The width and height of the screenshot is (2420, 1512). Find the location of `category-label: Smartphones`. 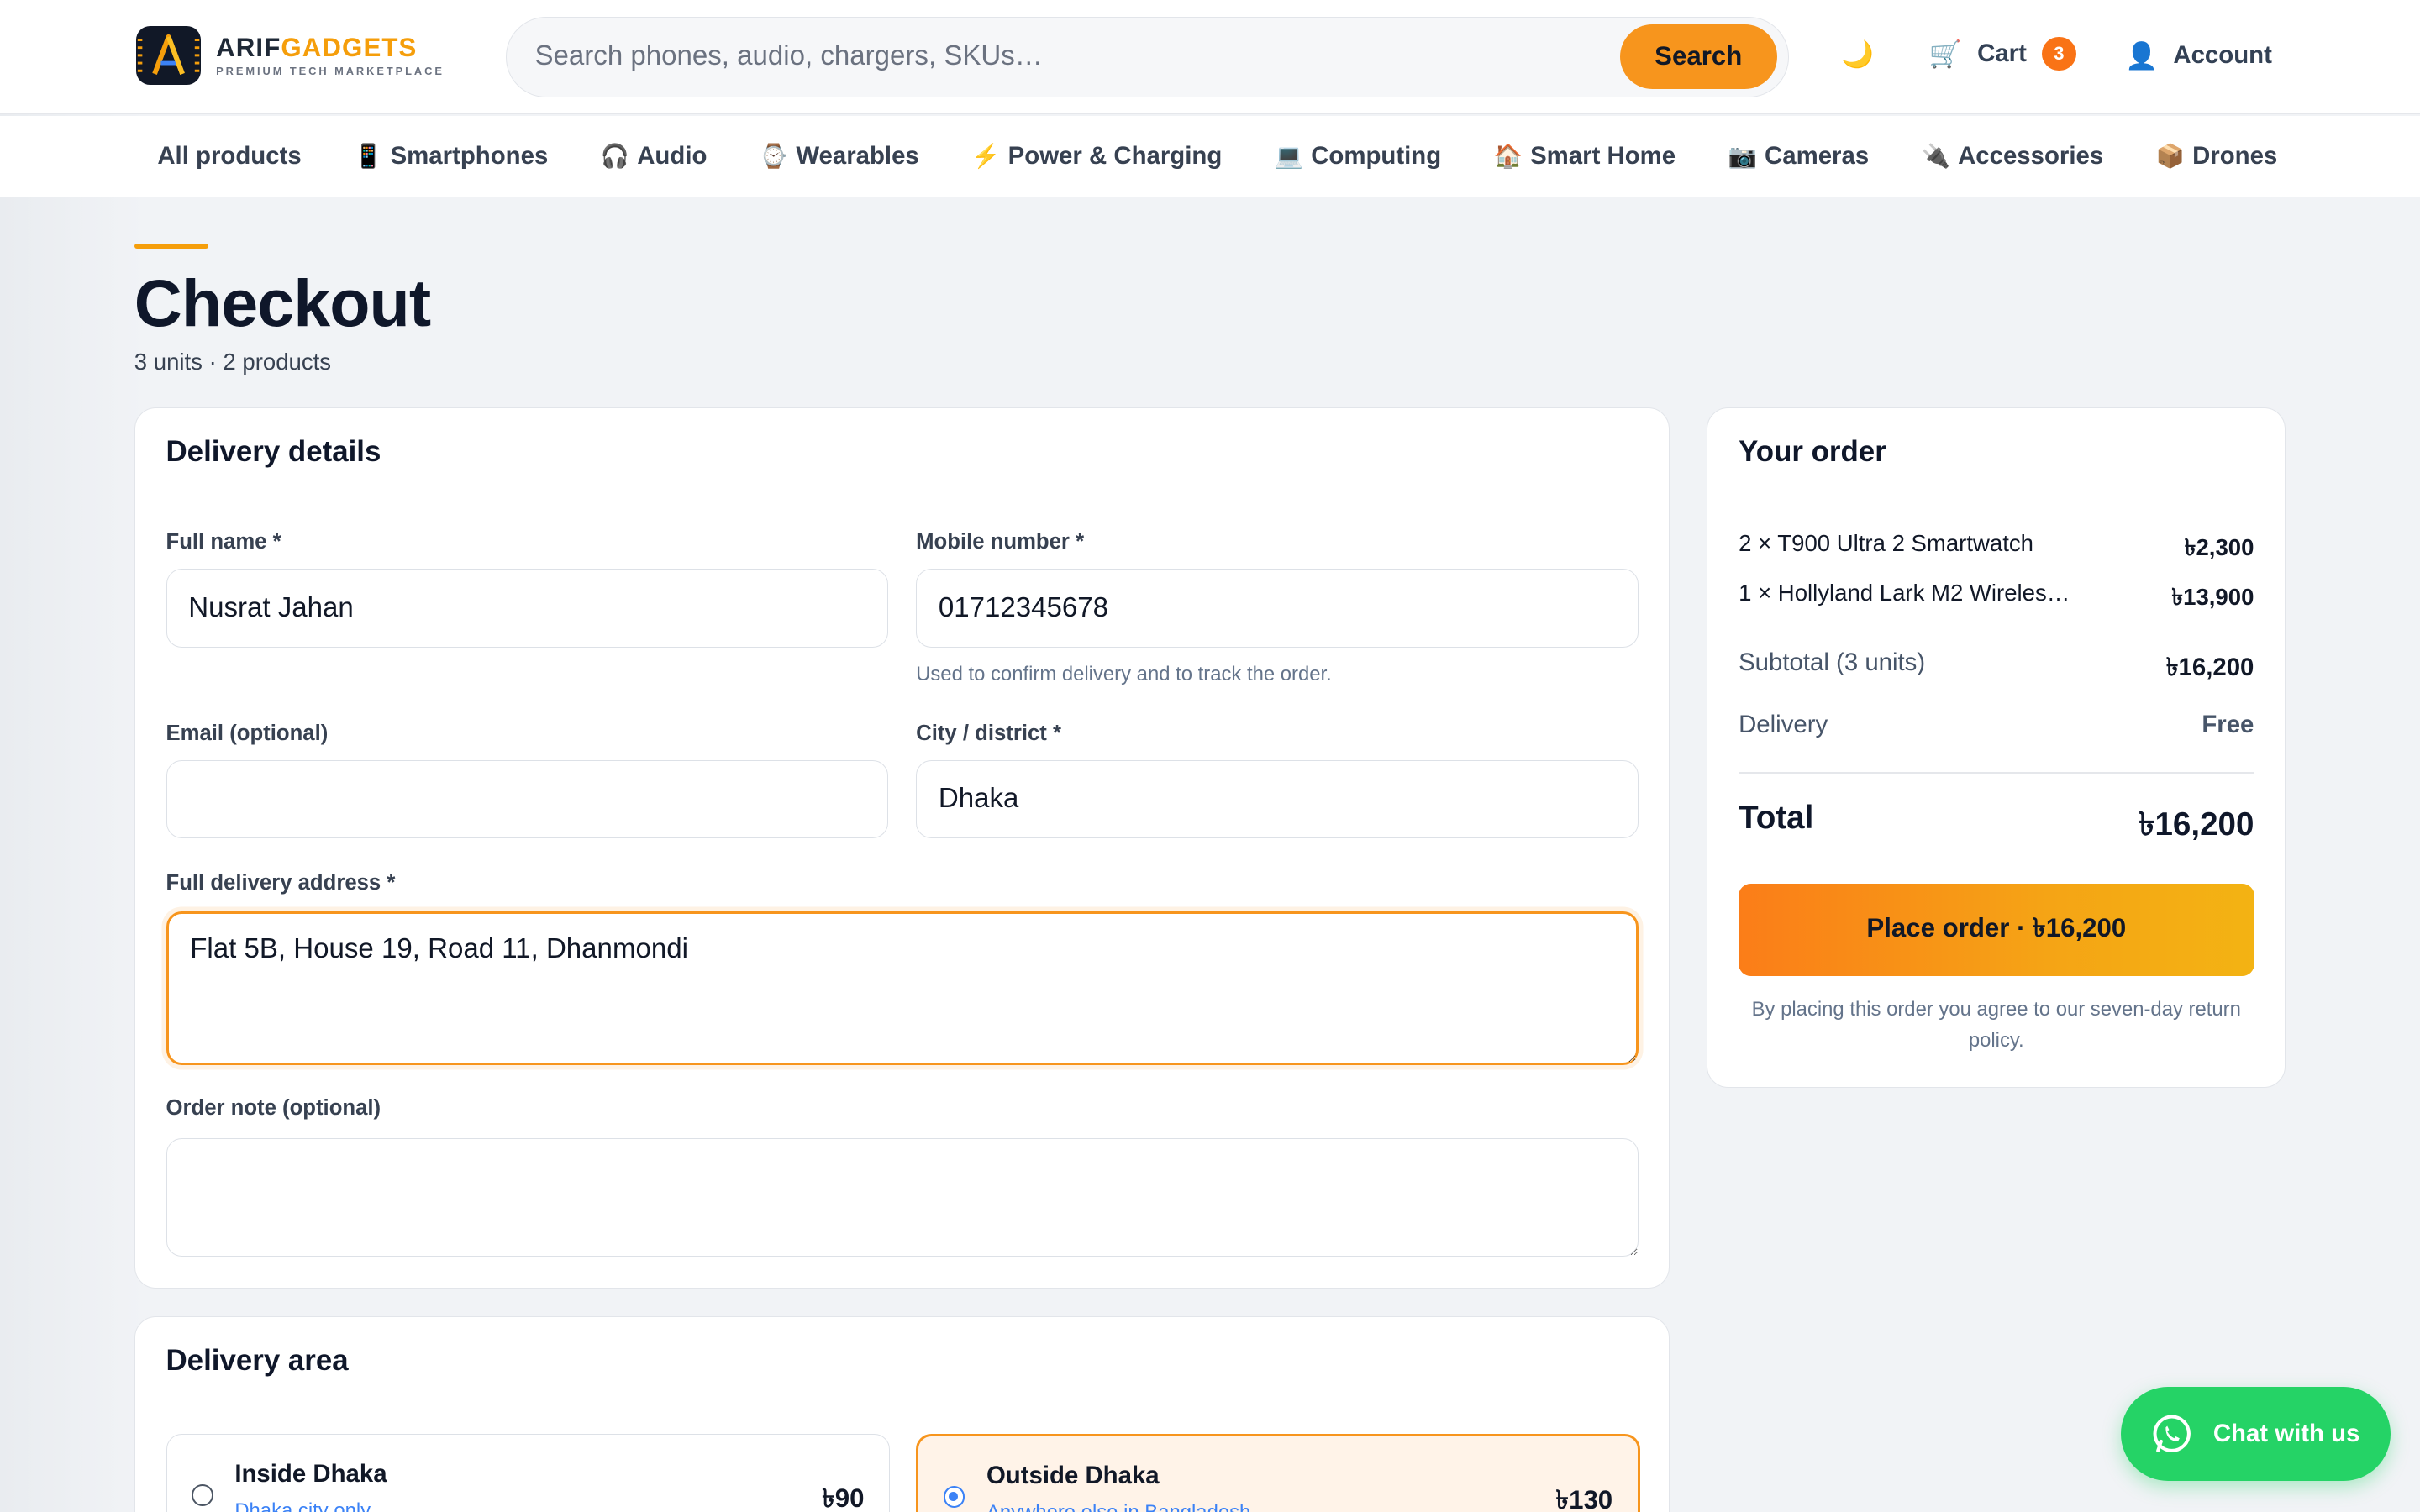

category-label: Smartphones is located at coordinates (469, 155).